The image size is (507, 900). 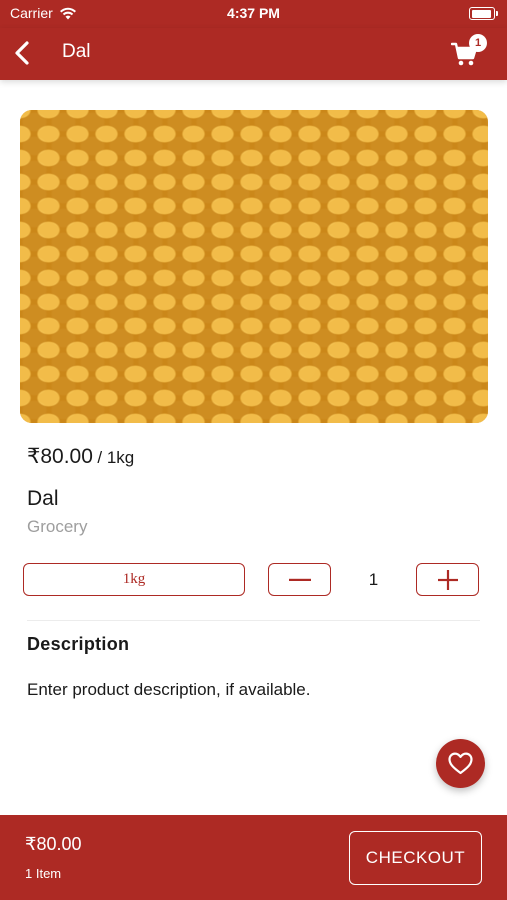 I want to click on minus-icon, so click(x=299, y=579).